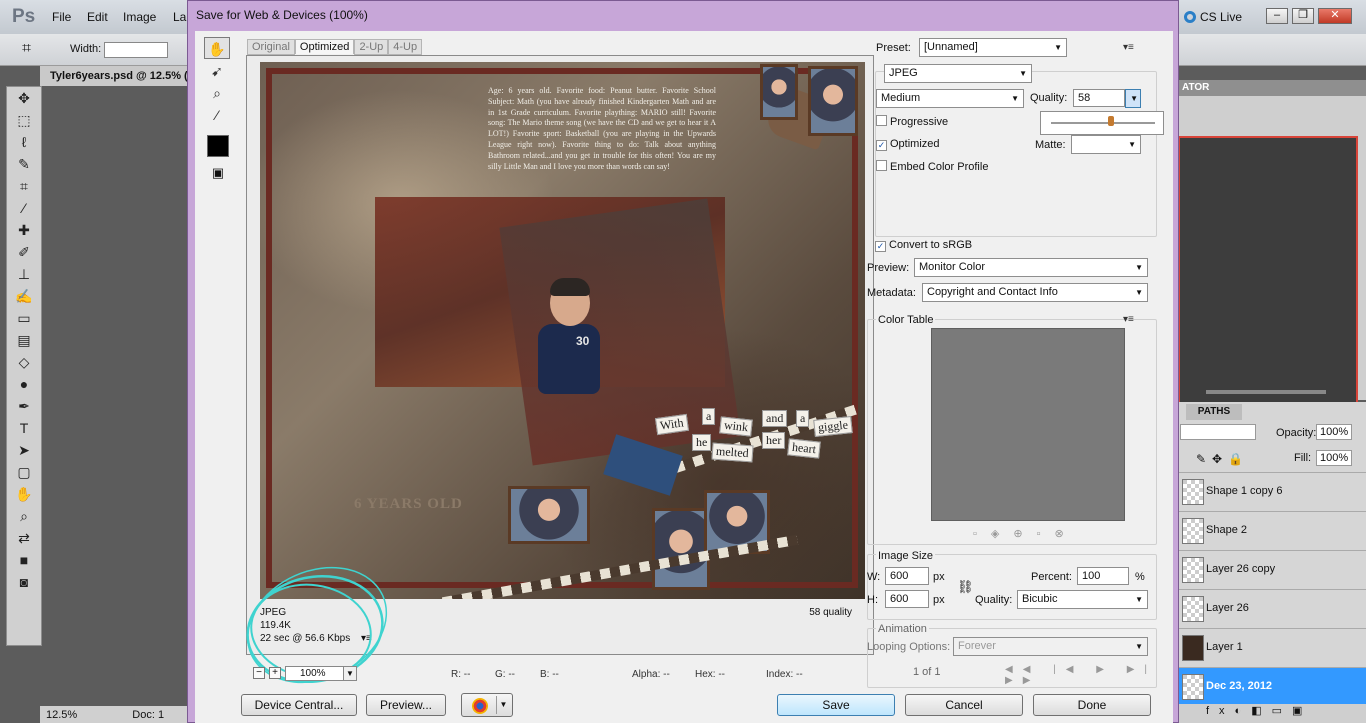 This screenshot has height=723, width=1366. I want to click on cs-live: CS Live, so click(1213, 17).